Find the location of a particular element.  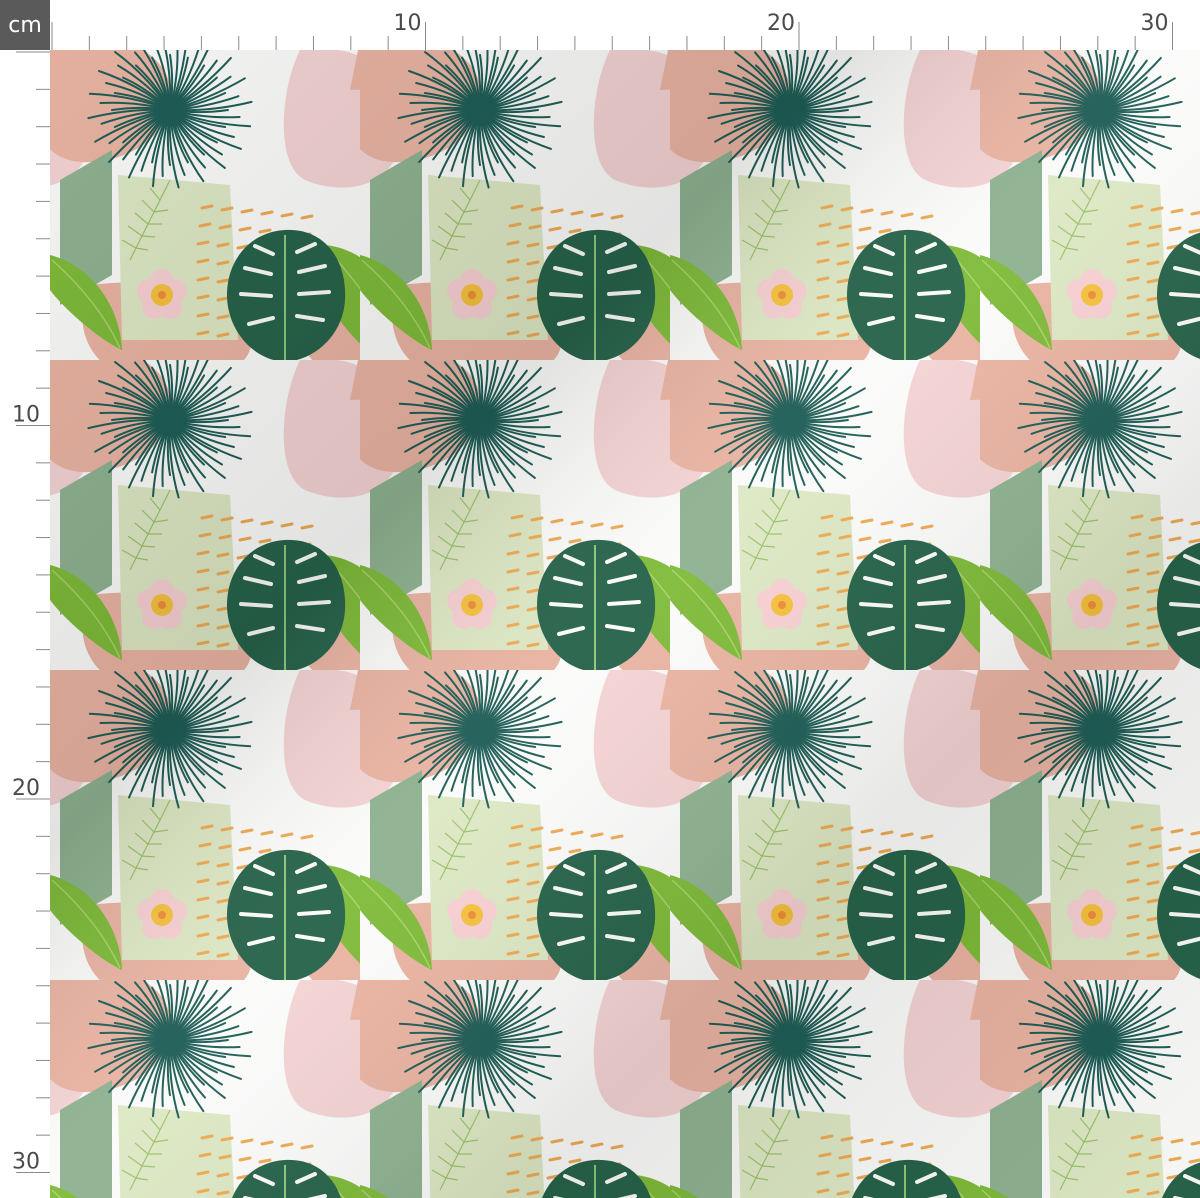

ruler-top-label: 20 is located at coordinates (781, 23).